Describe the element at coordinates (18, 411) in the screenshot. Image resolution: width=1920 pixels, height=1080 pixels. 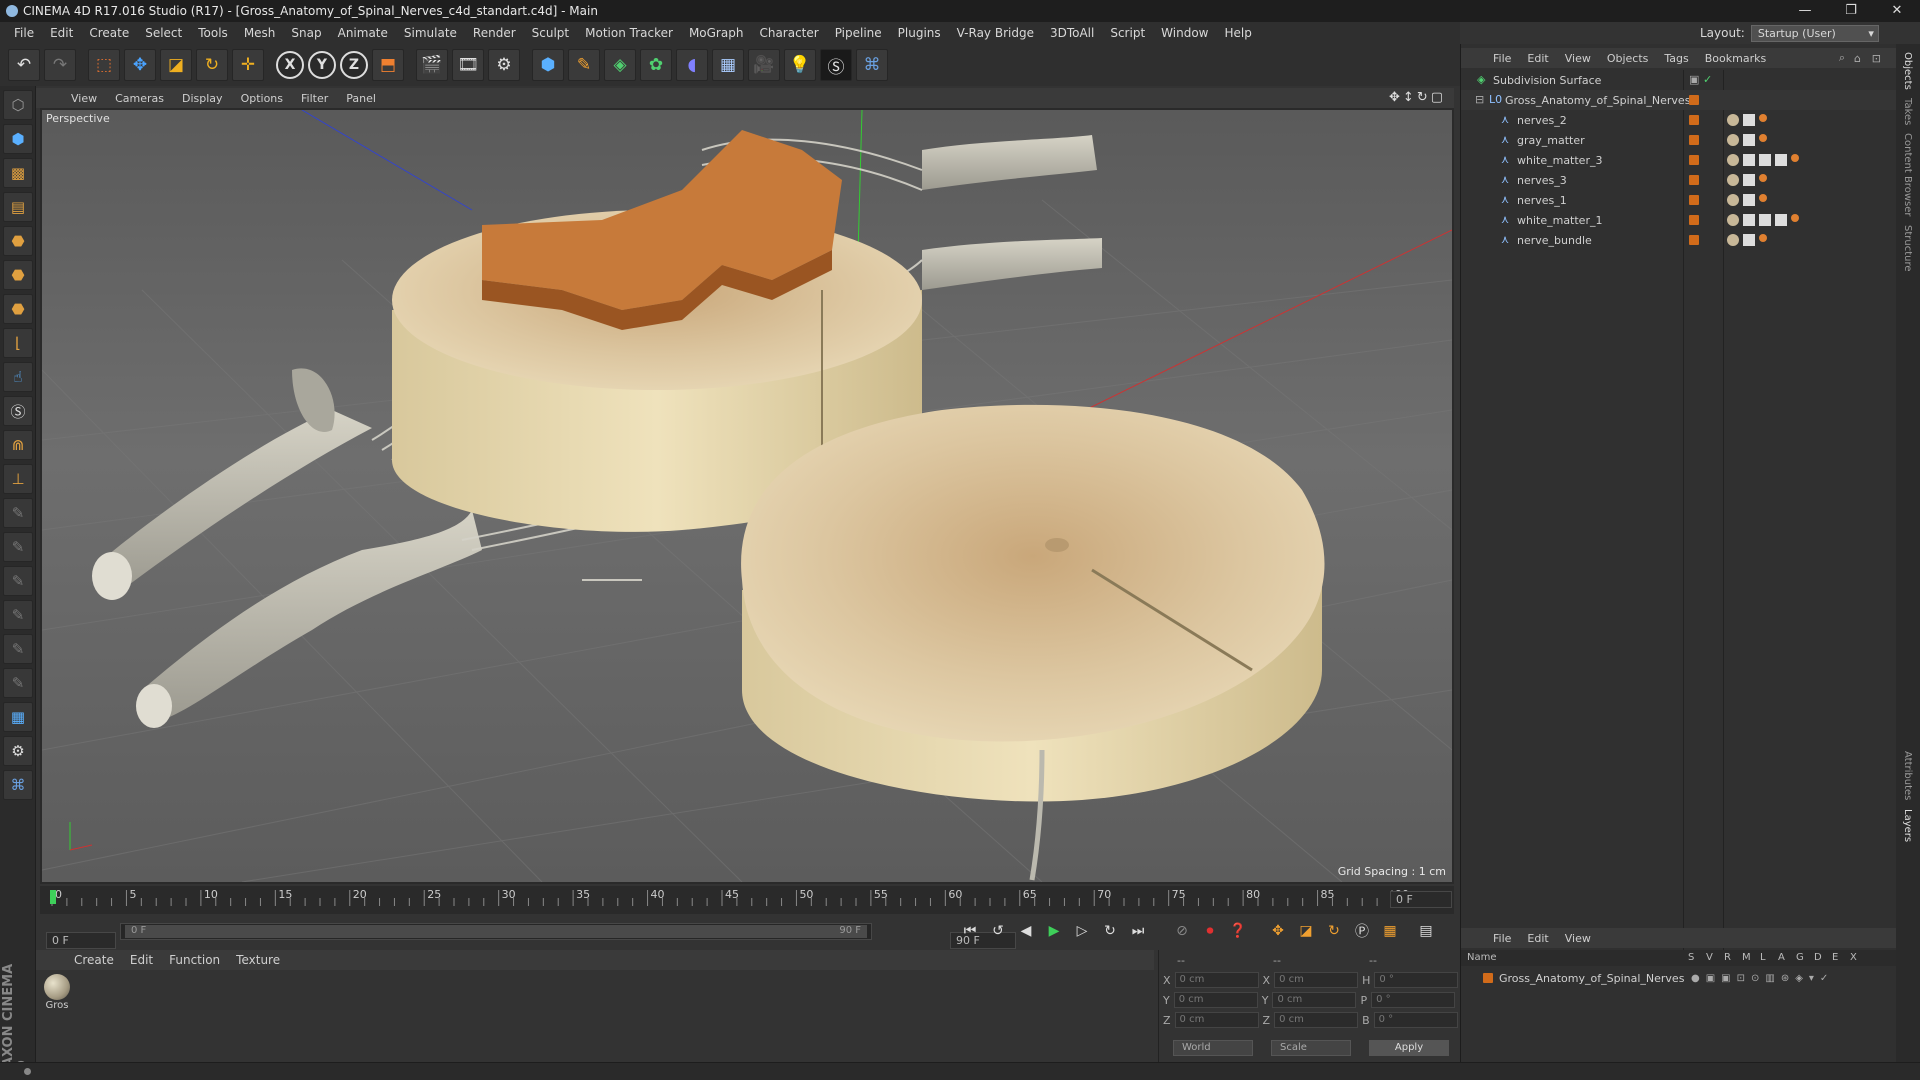
I see `snap-icon: Ⓢ` at that location.